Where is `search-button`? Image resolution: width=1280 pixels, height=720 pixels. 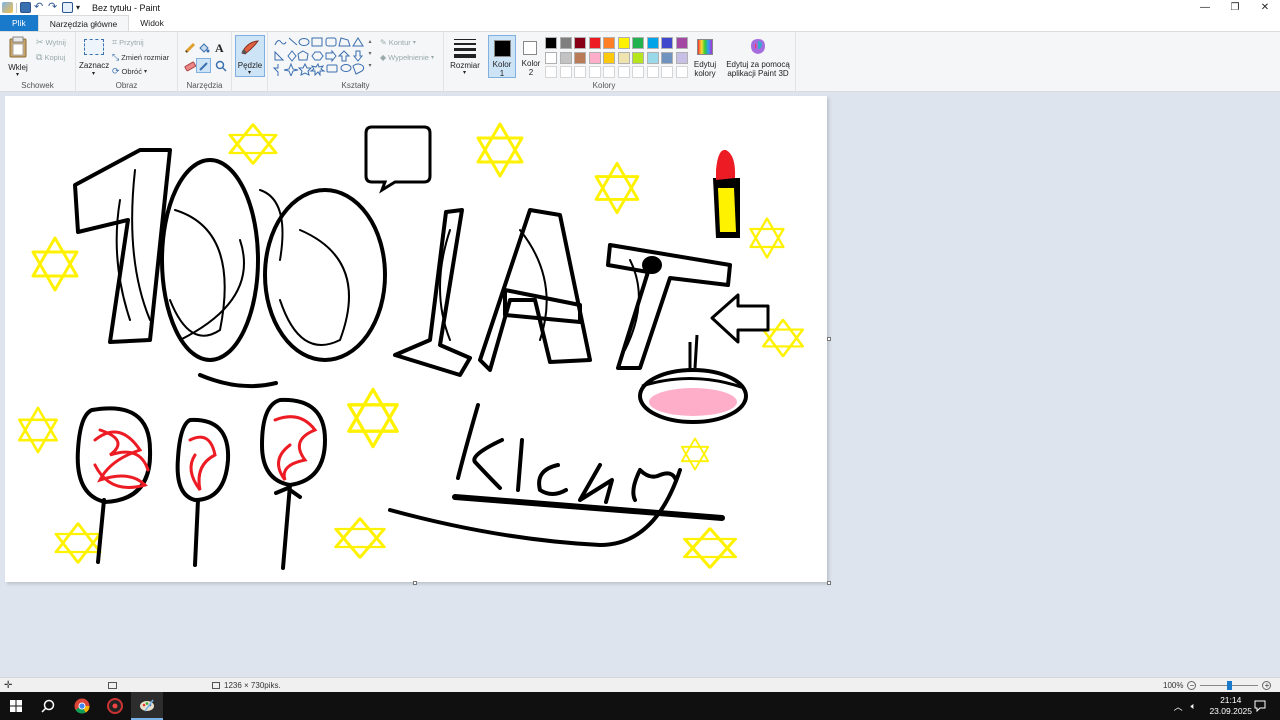
search-button is located at coordinates (48, 706).